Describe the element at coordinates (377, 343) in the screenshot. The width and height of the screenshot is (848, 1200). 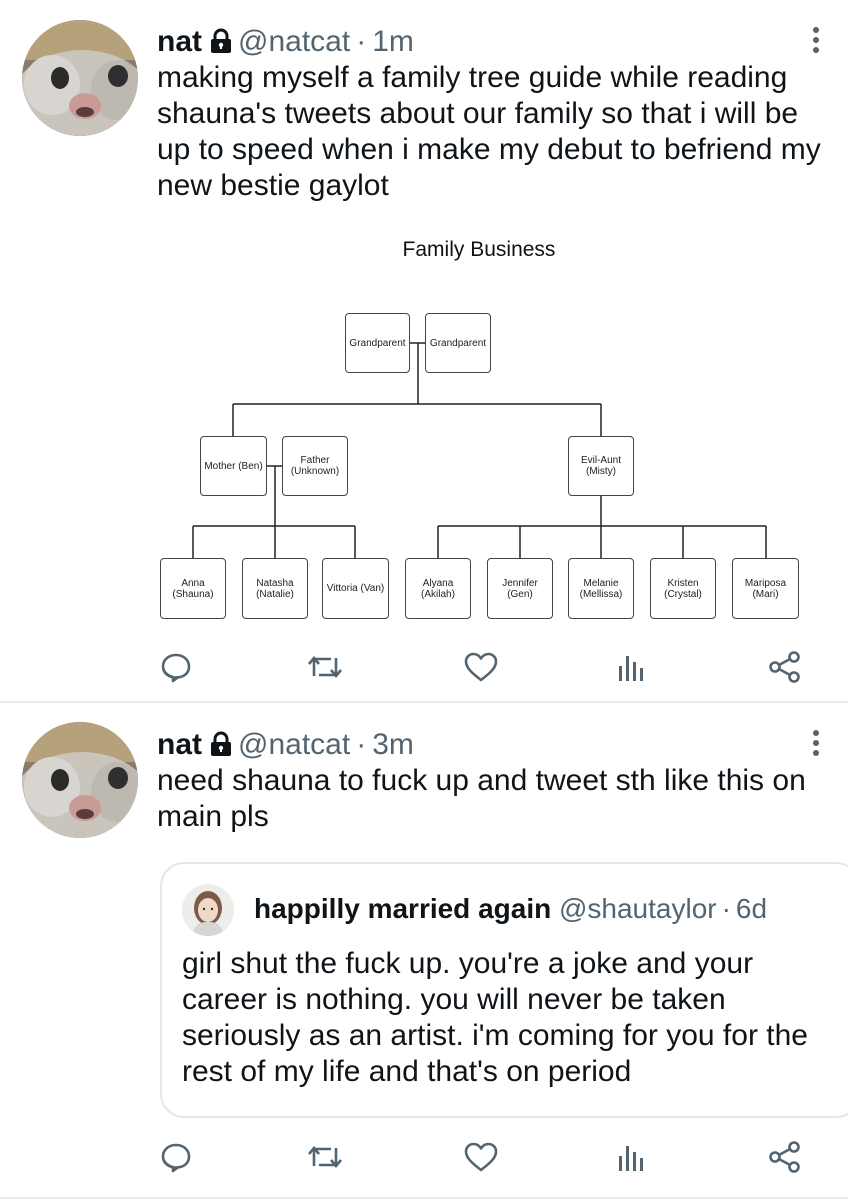
I see `node-grandparent-1: Grandparent` at that location.